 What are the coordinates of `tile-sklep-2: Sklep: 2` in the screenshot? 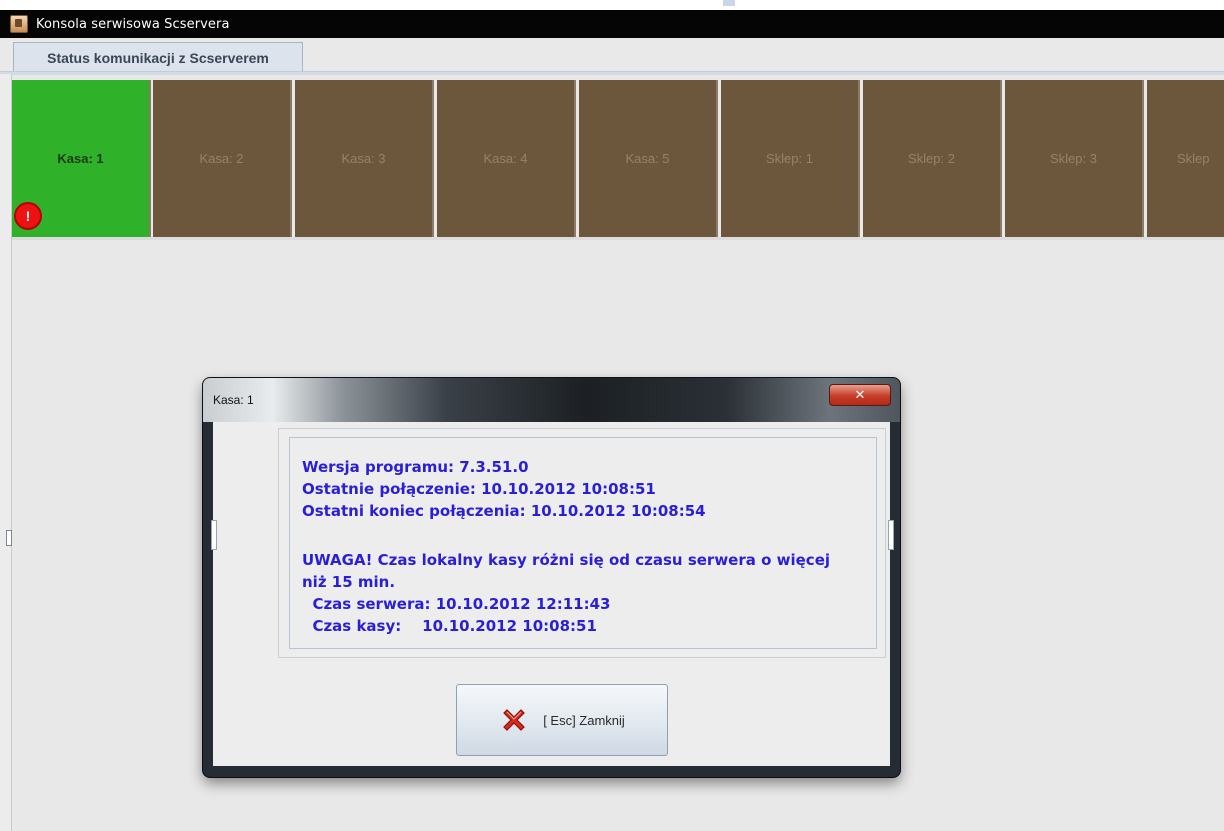 It's located at (932, 158).